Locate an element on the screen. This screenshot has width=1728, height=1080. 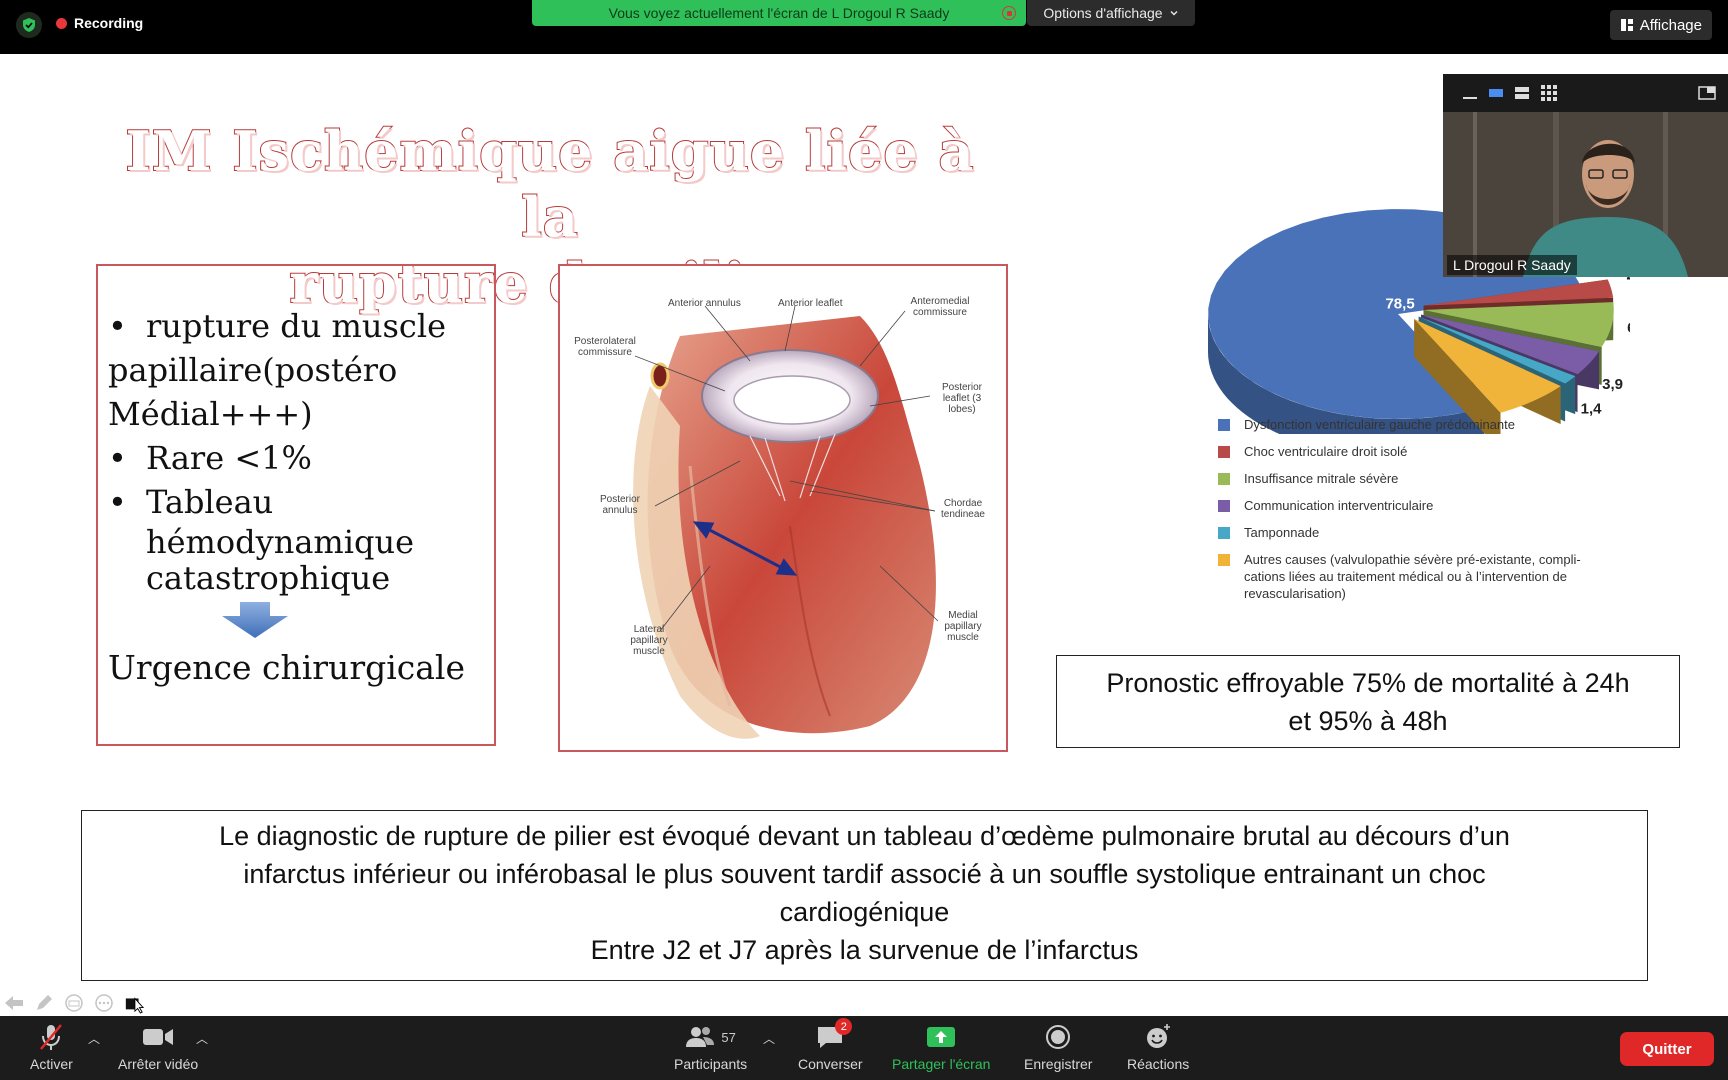
participants-count: 57 is located at coordinates (728, 1037).